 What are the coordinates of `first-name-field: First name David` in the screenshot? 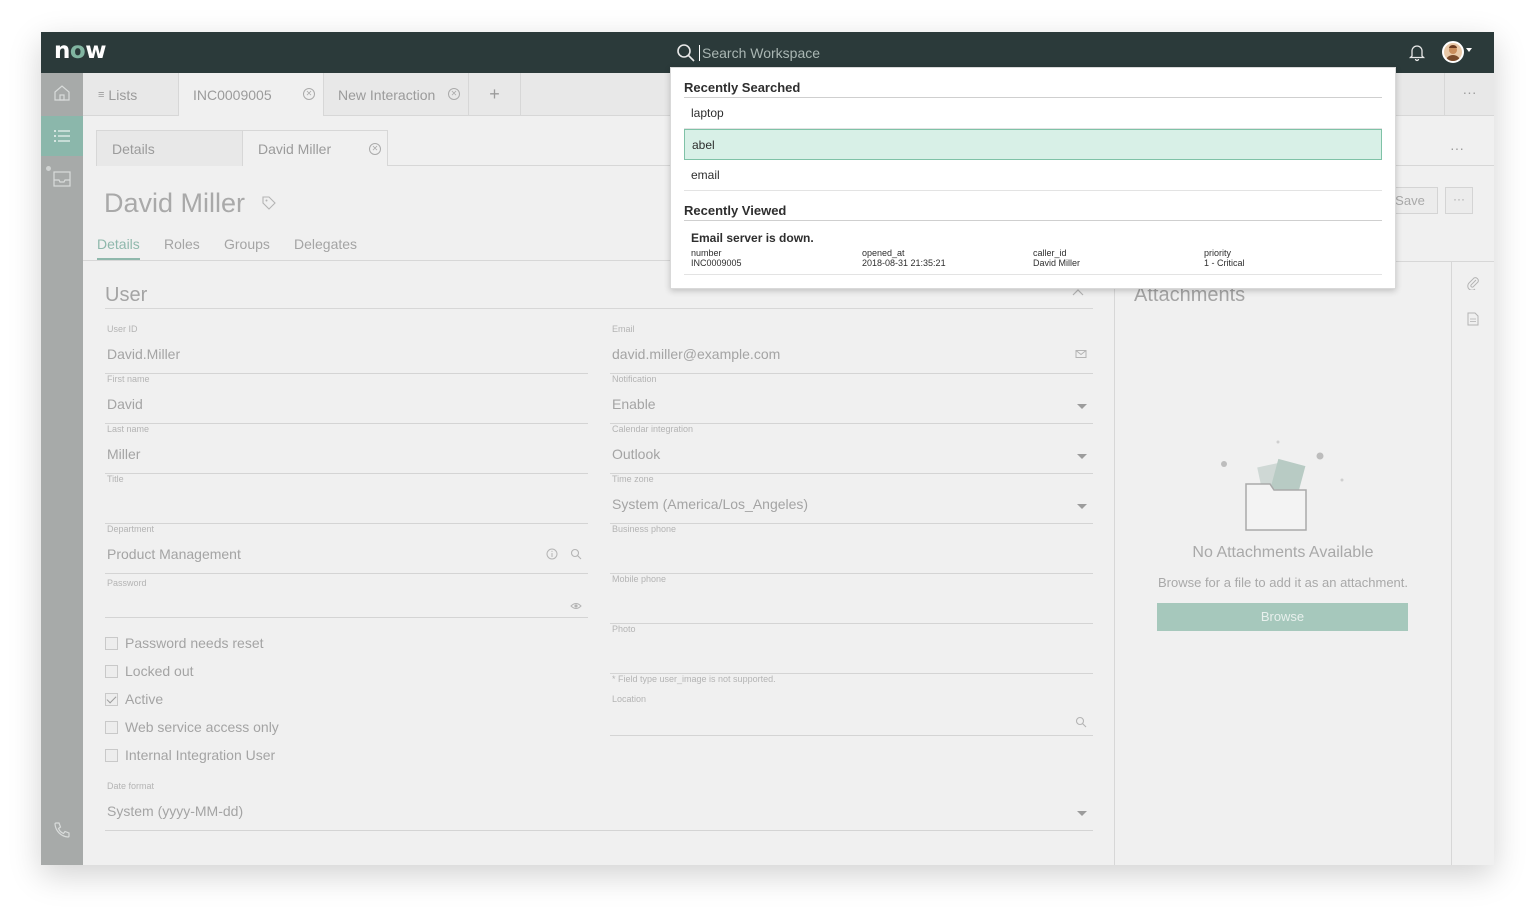 It's located at (346, 399).